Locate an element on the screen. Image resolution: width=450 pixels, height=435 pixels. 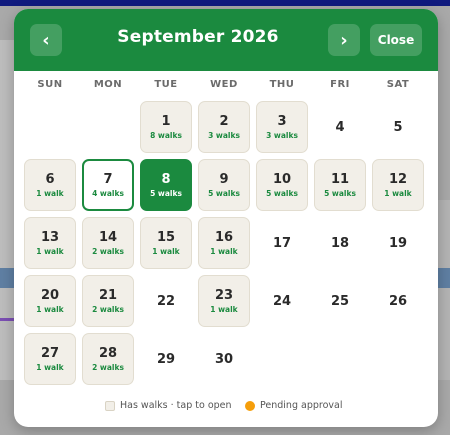
day-number: 23 is located at coordinates (224, 295).